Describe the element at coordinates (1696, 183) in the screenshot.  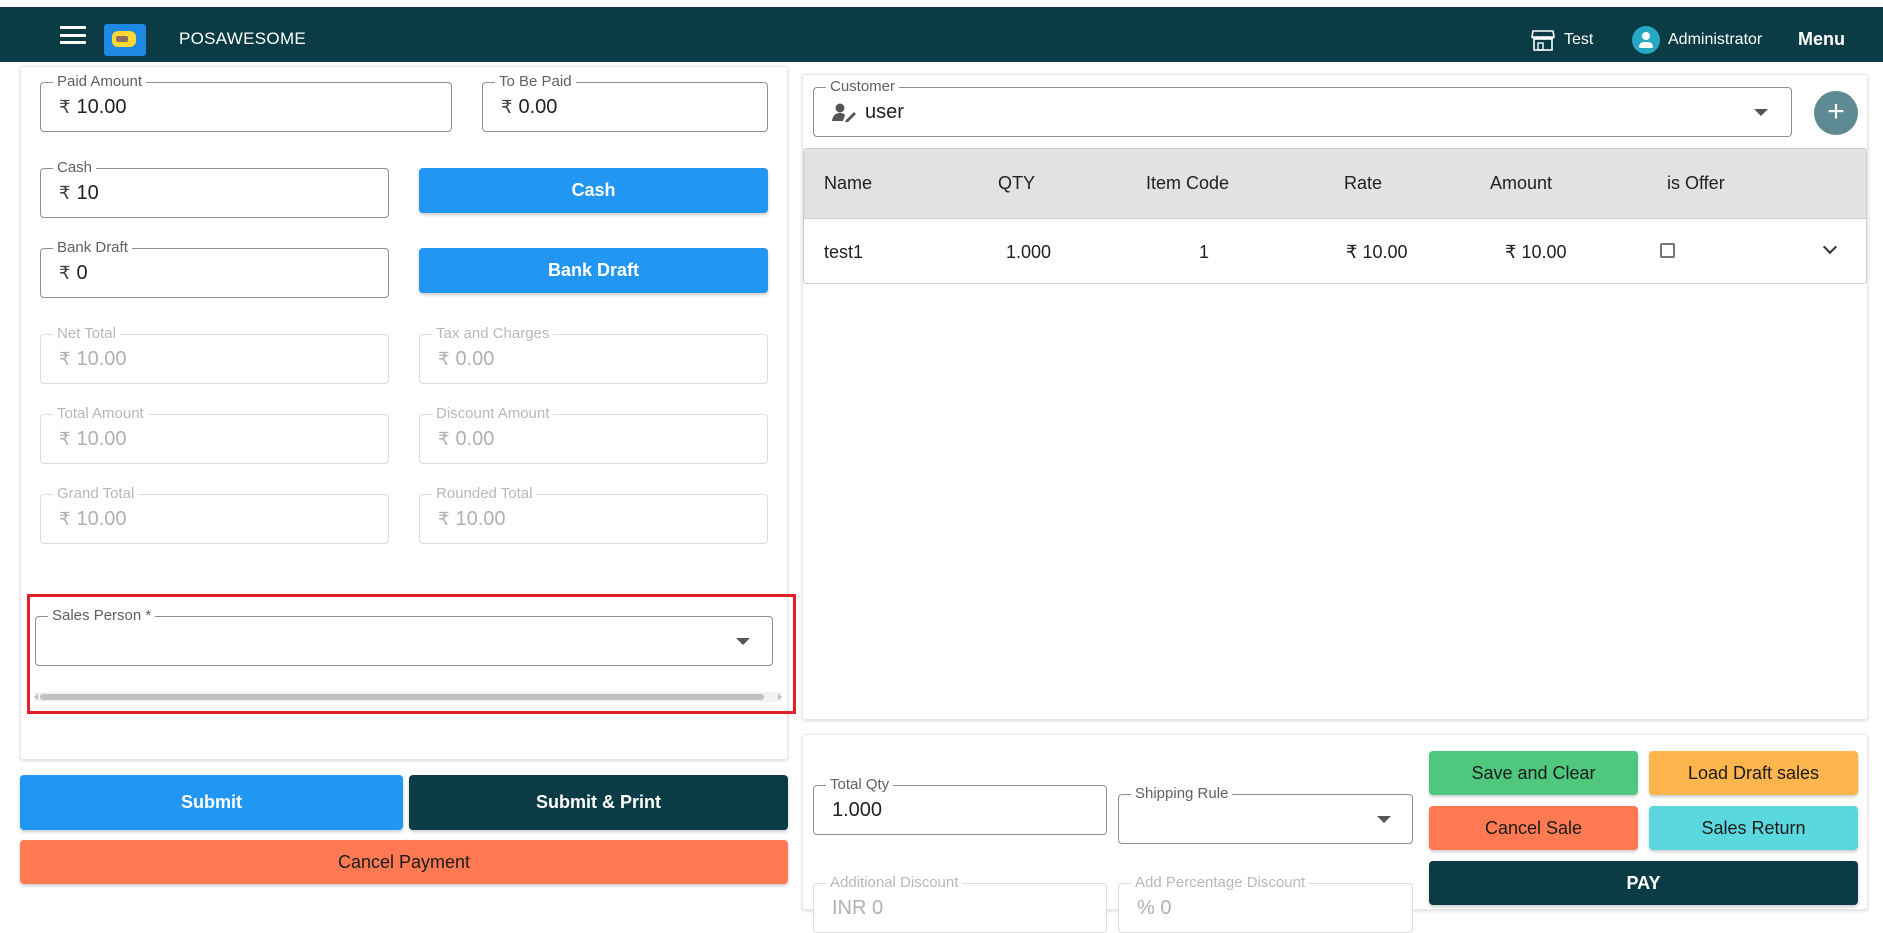
I see `col-is-offer-header: is Offer` at that location.